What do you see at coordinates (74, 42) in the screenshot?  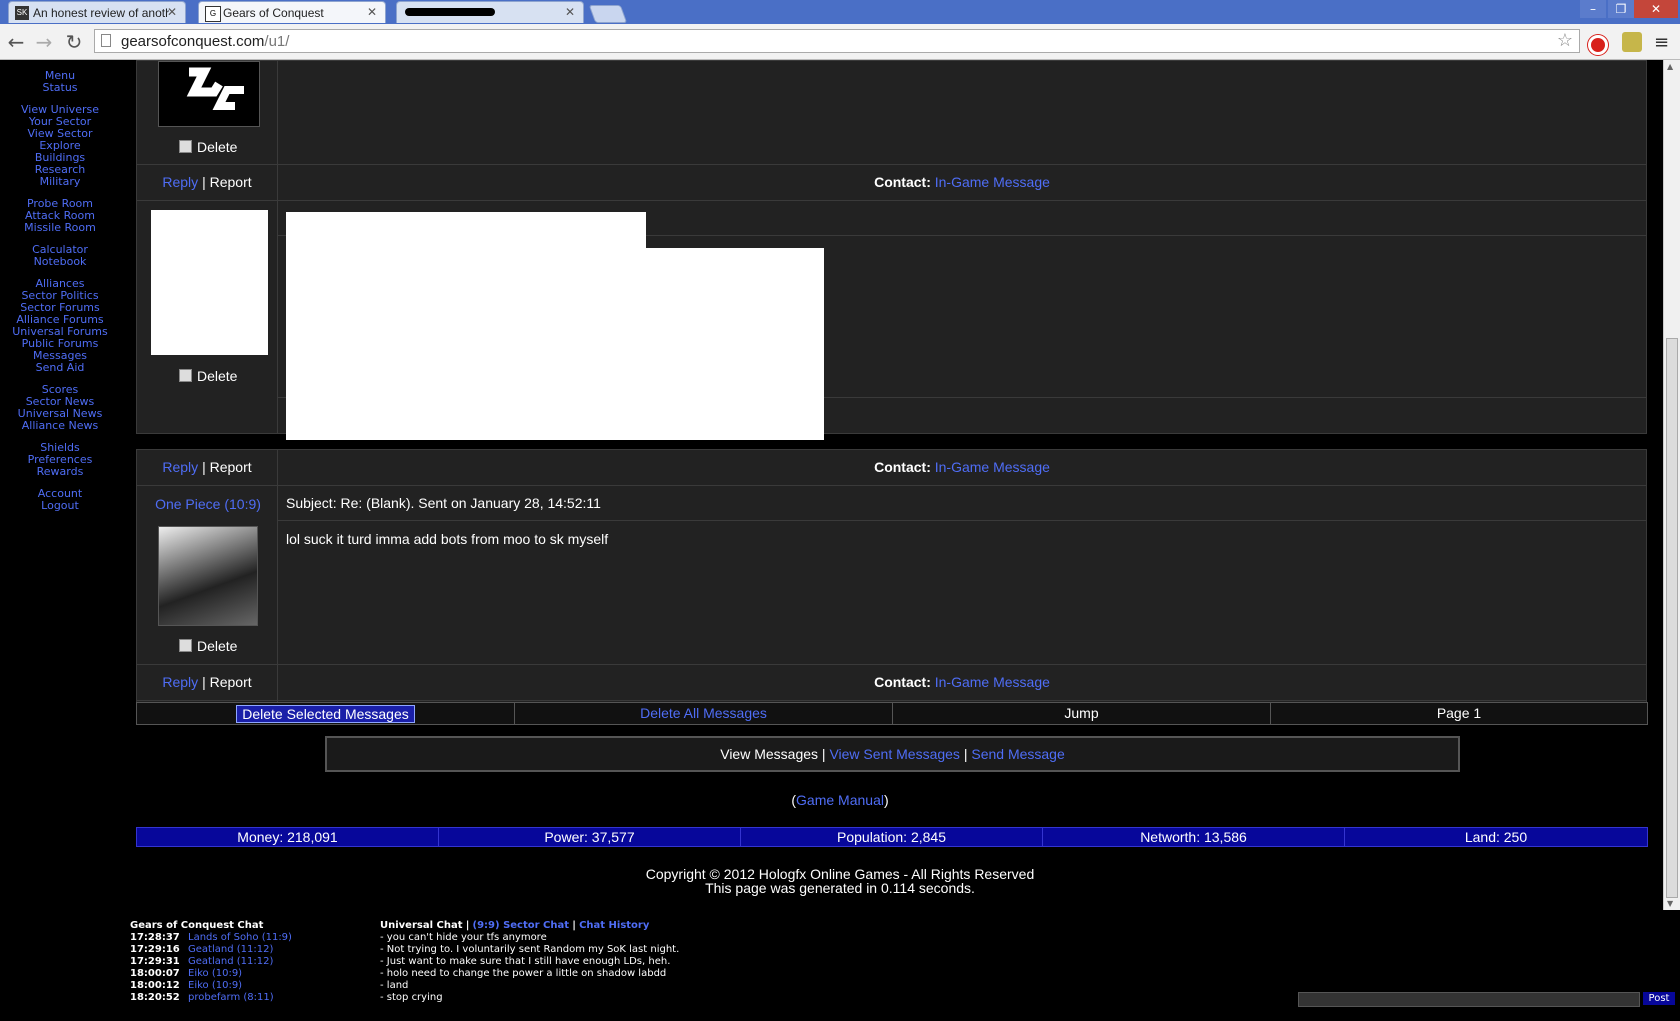 I see `reload-icon: ↻` at bounding box center [74, 42].